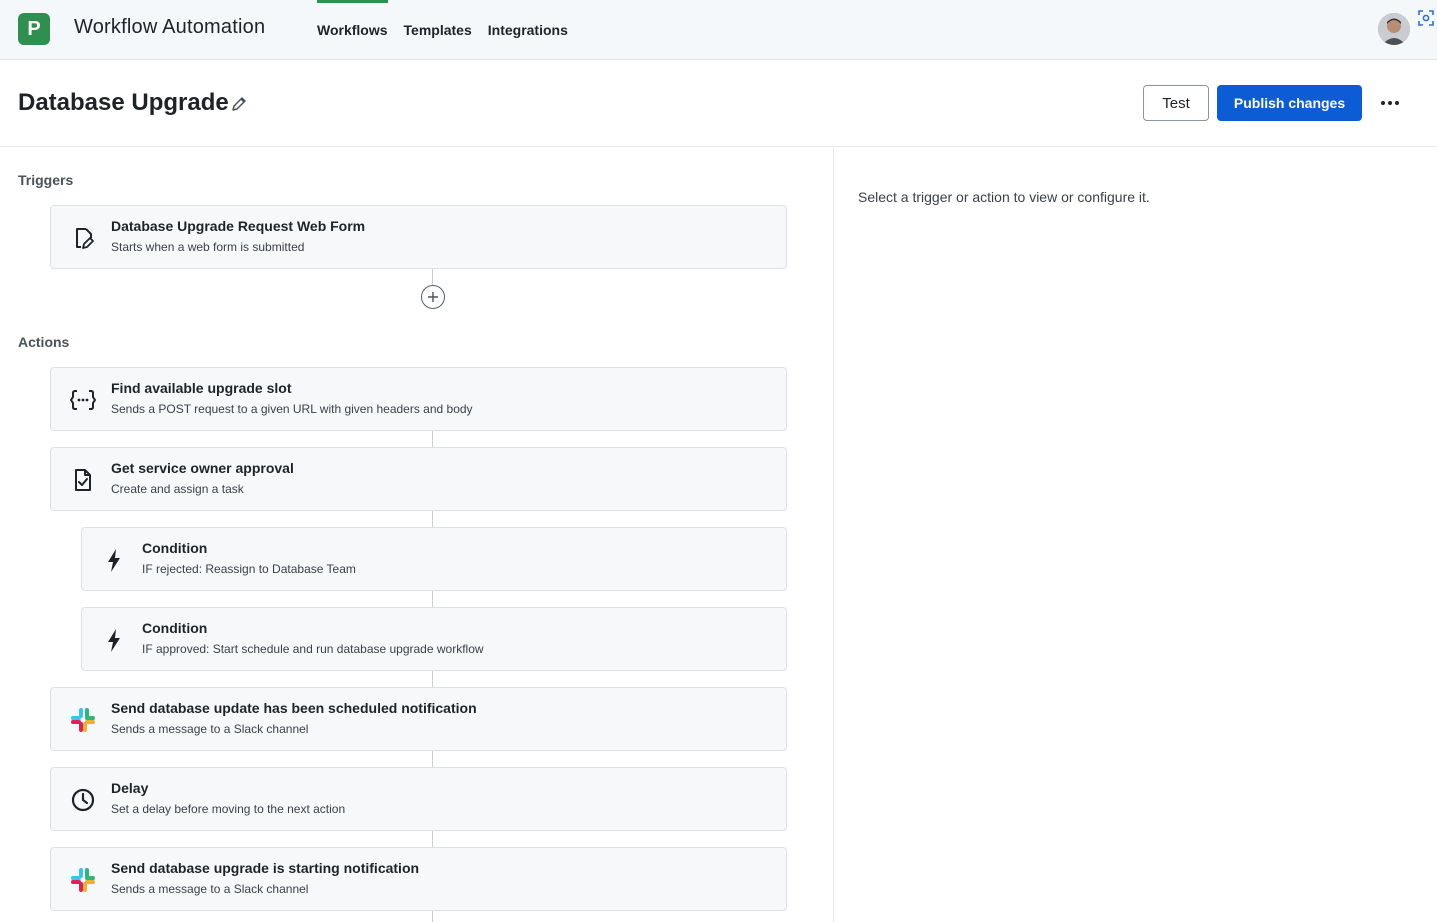  Describe the element at coordinates (83, 400) in the screenshot. I see `http-request-icon` at that location.